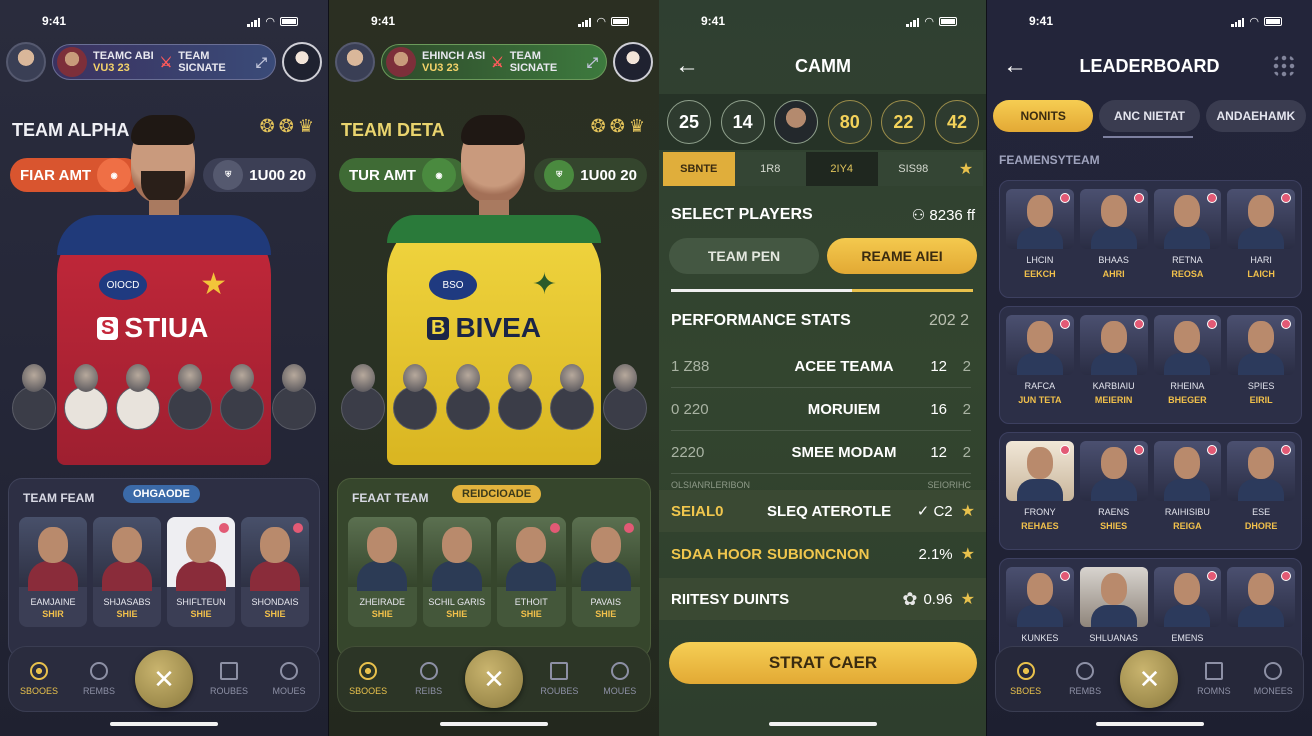 The image size is (1312, 736). What do you see at coordinates (531, 572) in the screenshot?
I see `player-card: ETHOIT SHIE` at bounding box center [531, 572].